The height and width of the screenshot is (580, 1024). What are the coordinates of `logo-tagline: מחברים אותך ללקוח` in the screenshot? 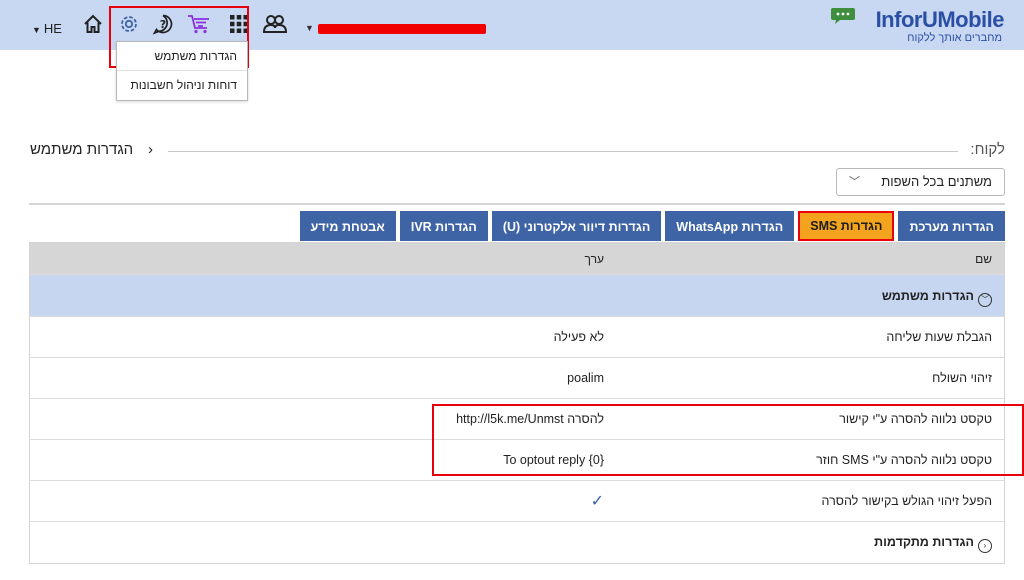 It's located at (954, 38).